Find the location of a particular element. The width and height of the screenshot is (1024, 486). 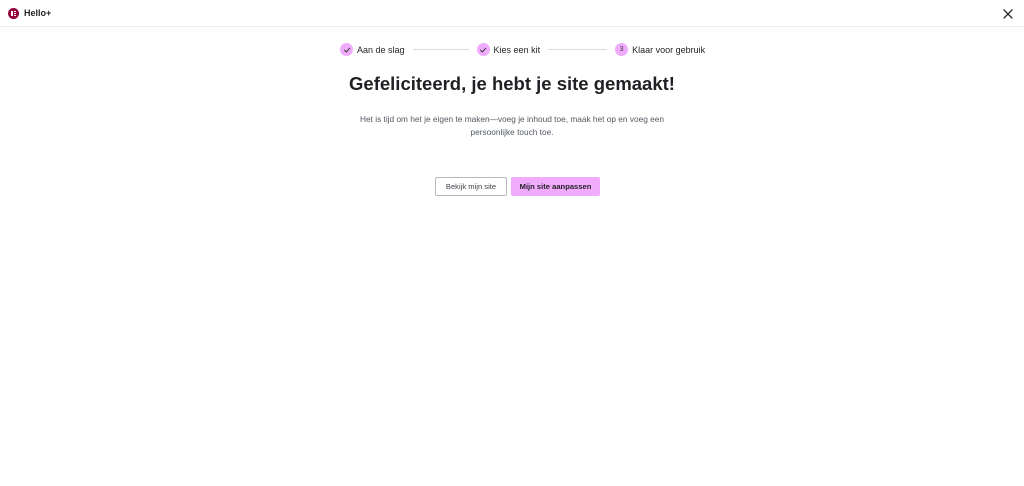

brand: Hello+ is located at coordinates (30, 13).